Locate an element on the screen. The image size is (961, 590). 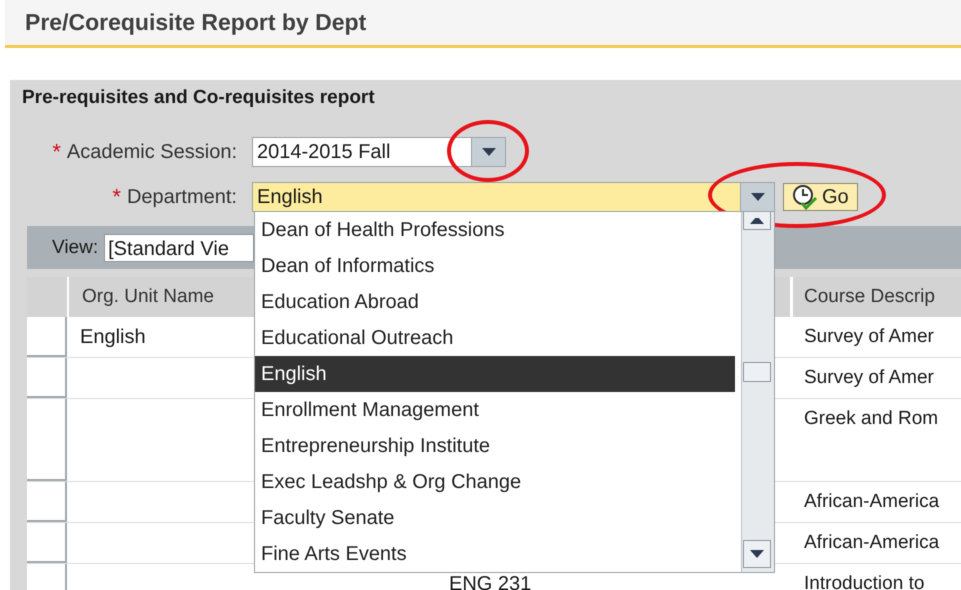
dropdown-option: Dean of Informatics is located at coordinates (495, 266).